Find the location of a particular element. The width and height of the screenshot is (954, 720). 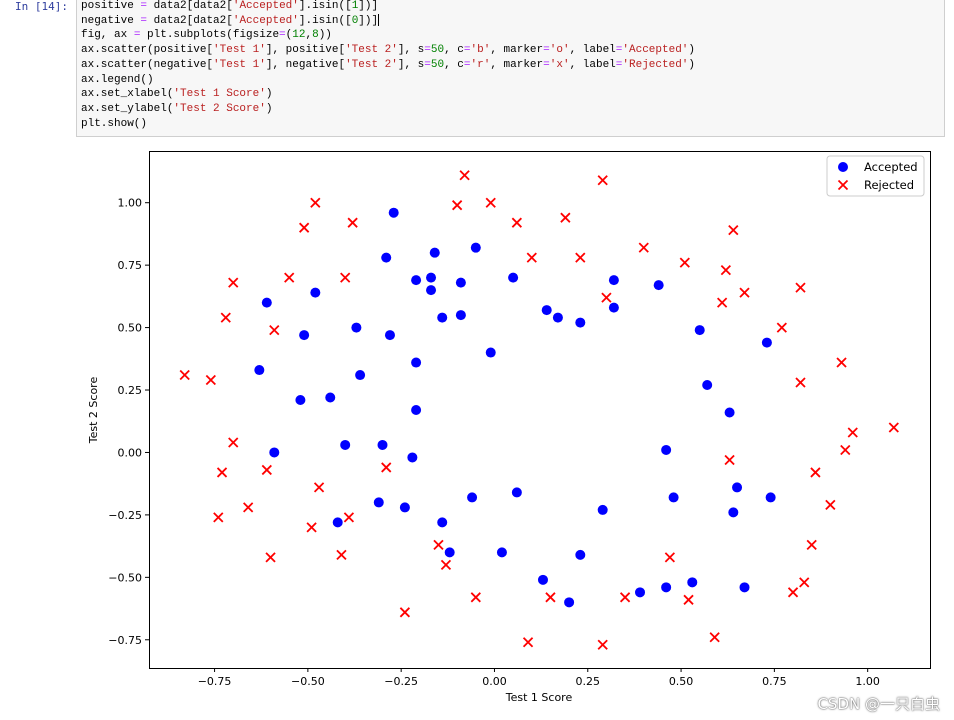

y-tick-label: 0.25 is located at coordinates (130, 390).